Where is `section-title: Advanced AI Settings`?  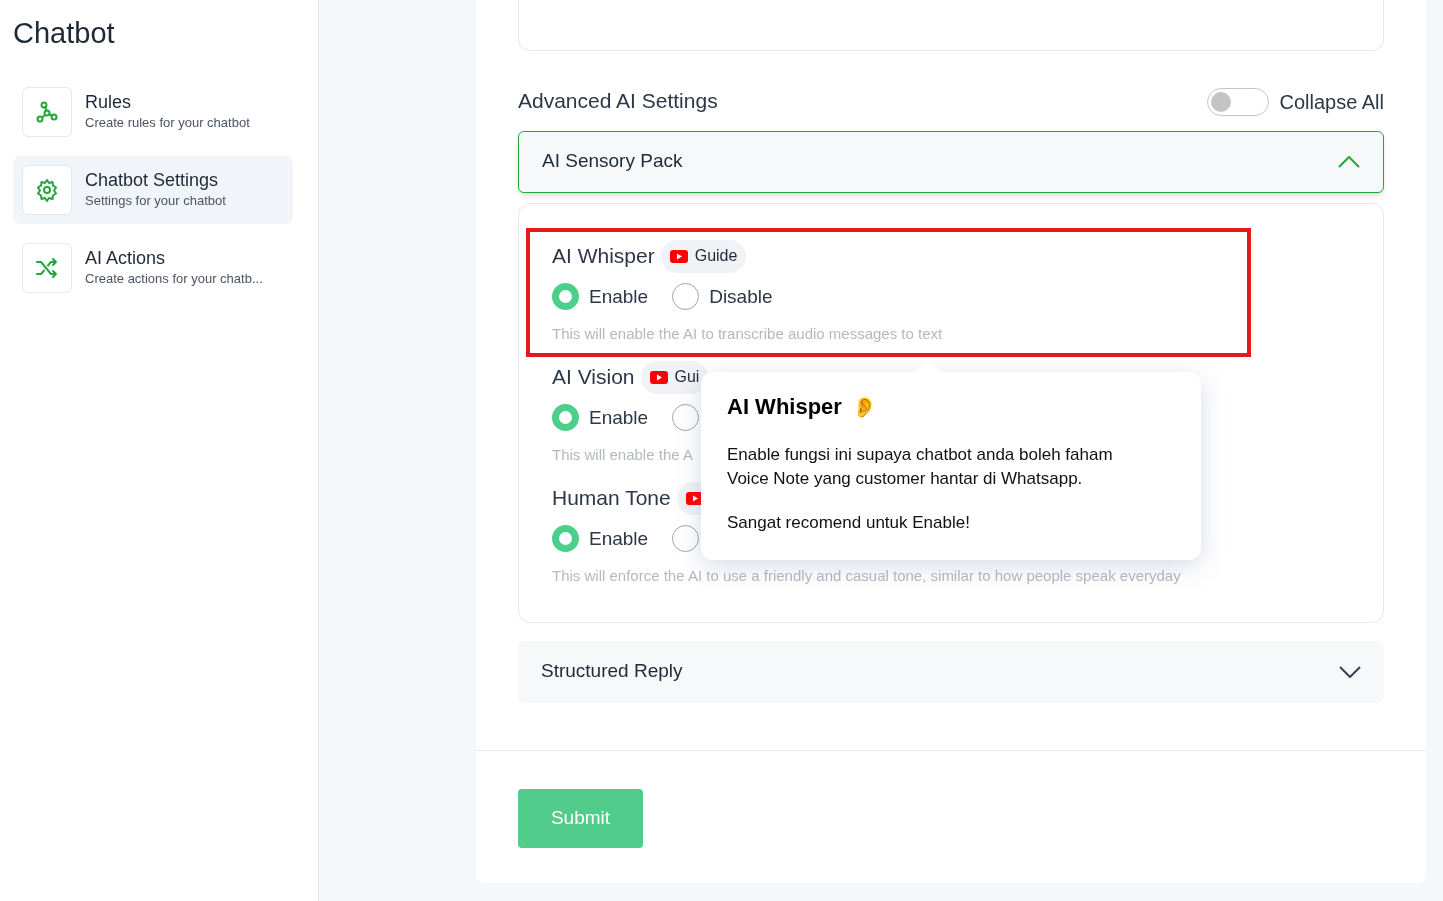 section-title: Advanced AI Settings is located at coordinates (618, 101).